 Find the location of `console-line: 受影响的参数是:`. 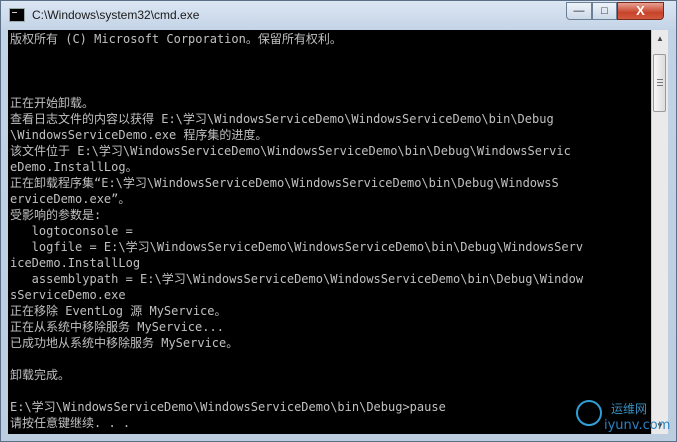

console-line: 受影响的参数是: is located at coordinates (56, 215).